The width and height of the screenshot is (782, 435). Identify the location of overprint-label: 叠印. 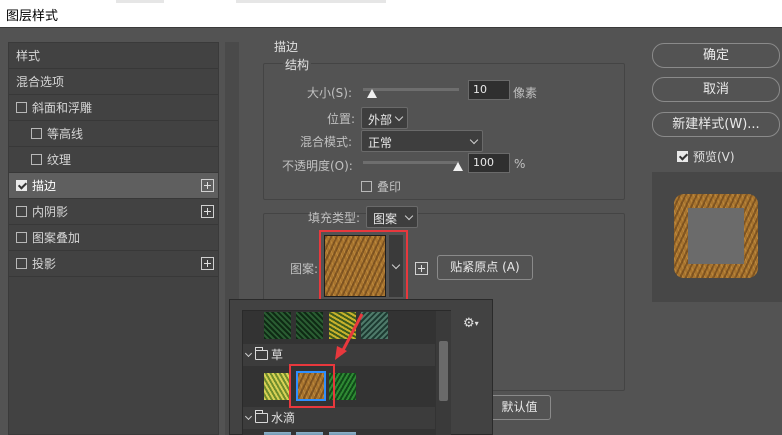
(389, 187).